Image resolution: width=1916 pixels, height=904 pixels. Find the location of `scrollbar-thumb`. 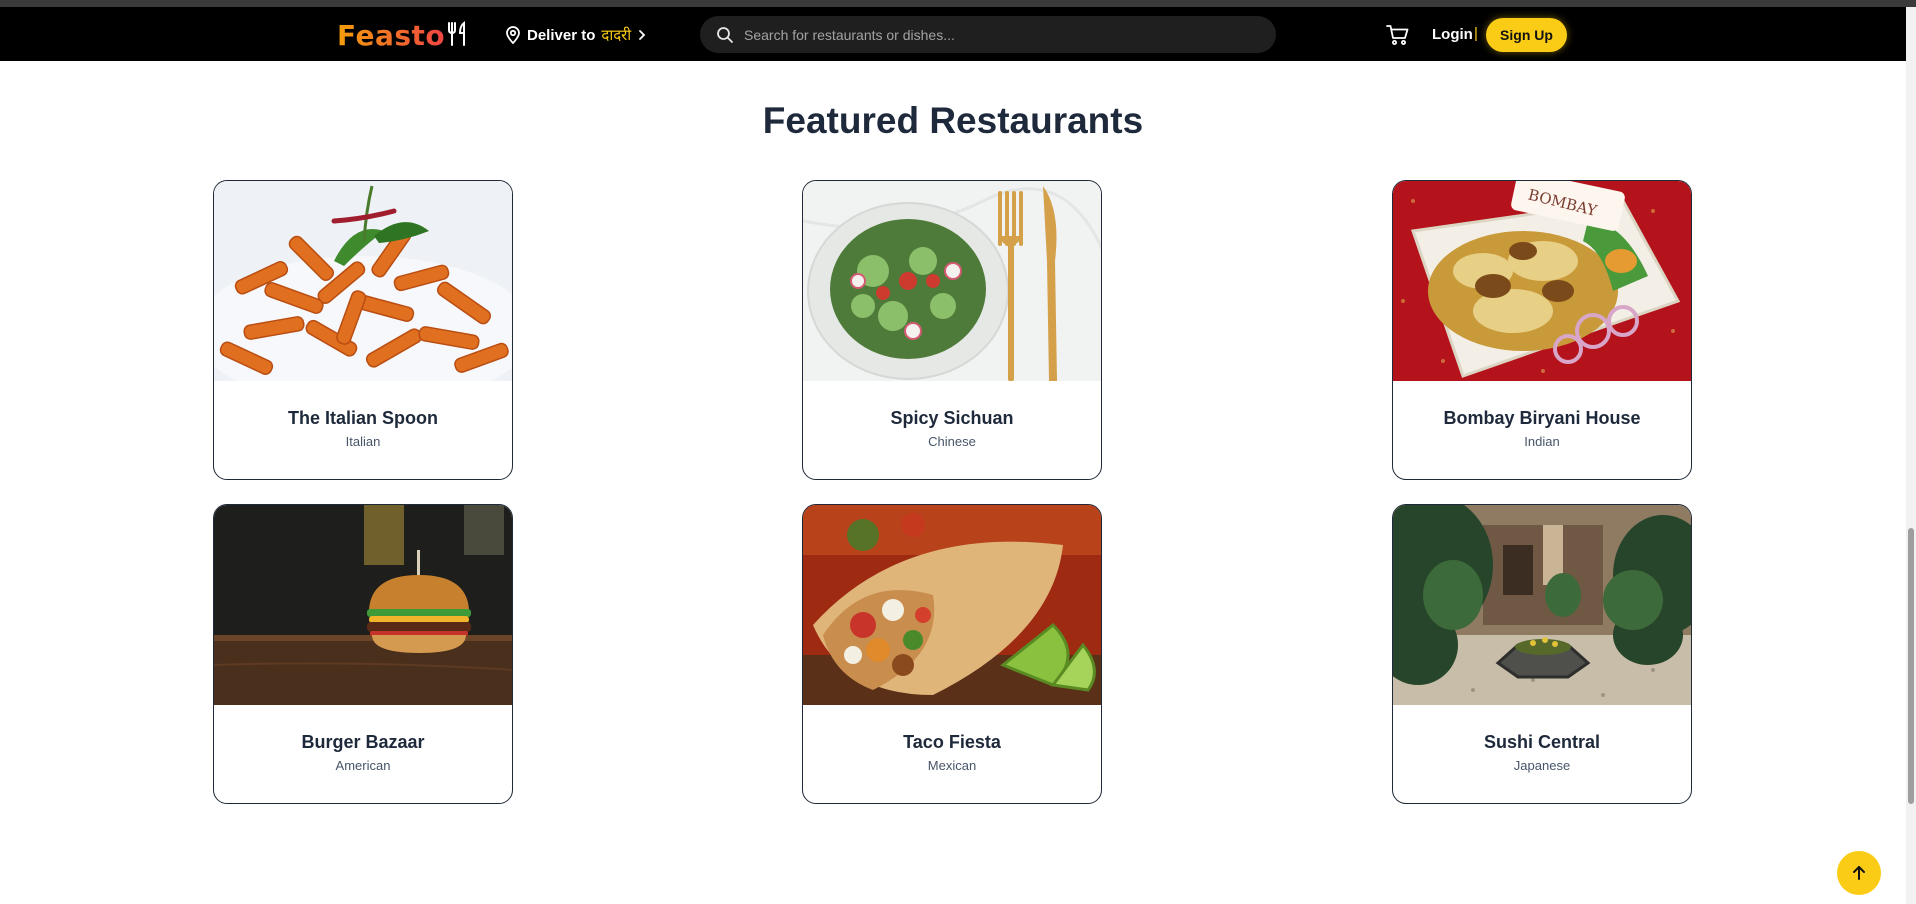

scrollbar-thumb is located at coordinates (1911, 666).